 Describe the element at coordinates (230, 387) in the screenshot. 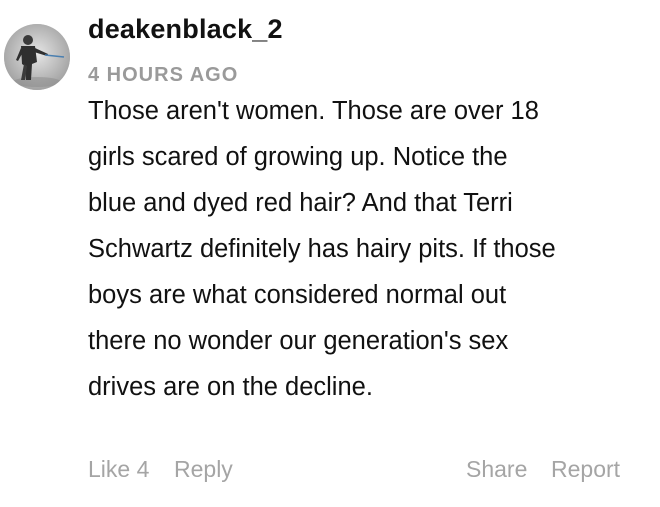

I see `comment-body-line: drives are on the decline.` at that location.